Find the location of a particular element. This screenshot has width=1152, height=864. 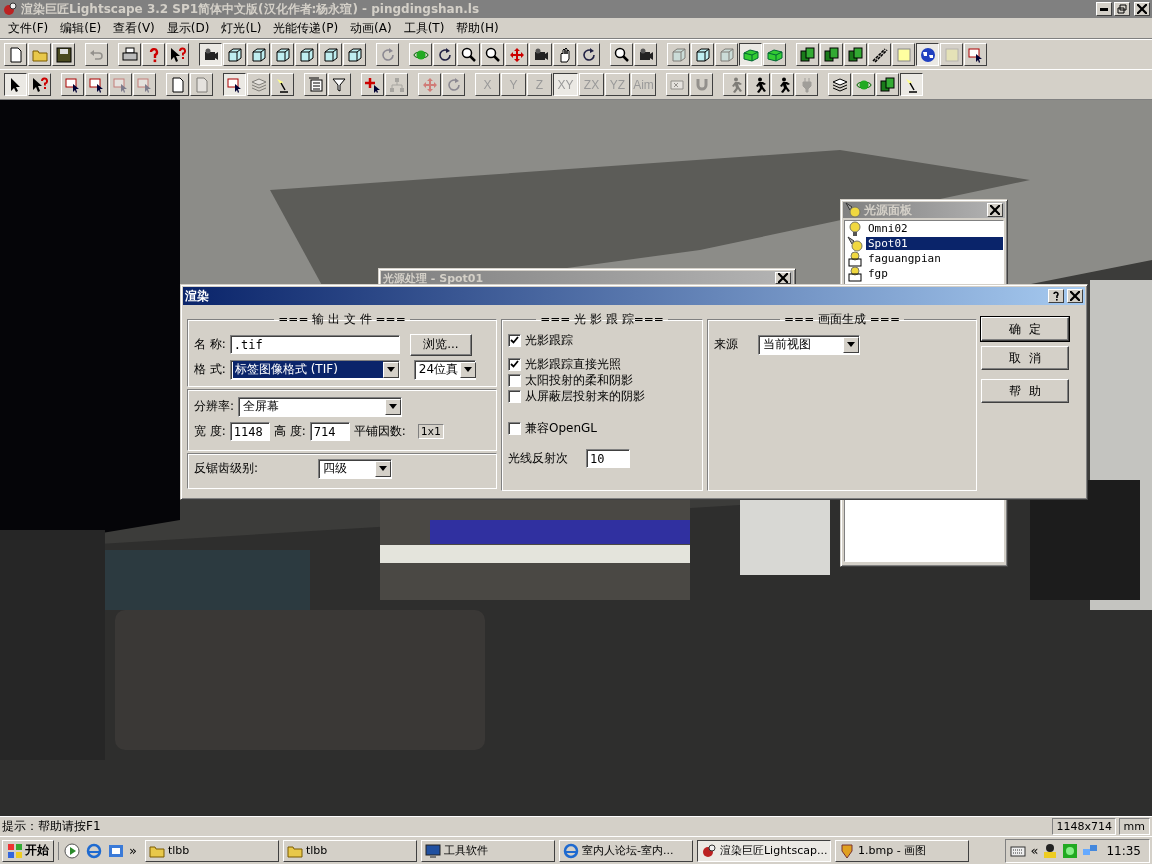

help-icon is located at coordinates (1056, 296).